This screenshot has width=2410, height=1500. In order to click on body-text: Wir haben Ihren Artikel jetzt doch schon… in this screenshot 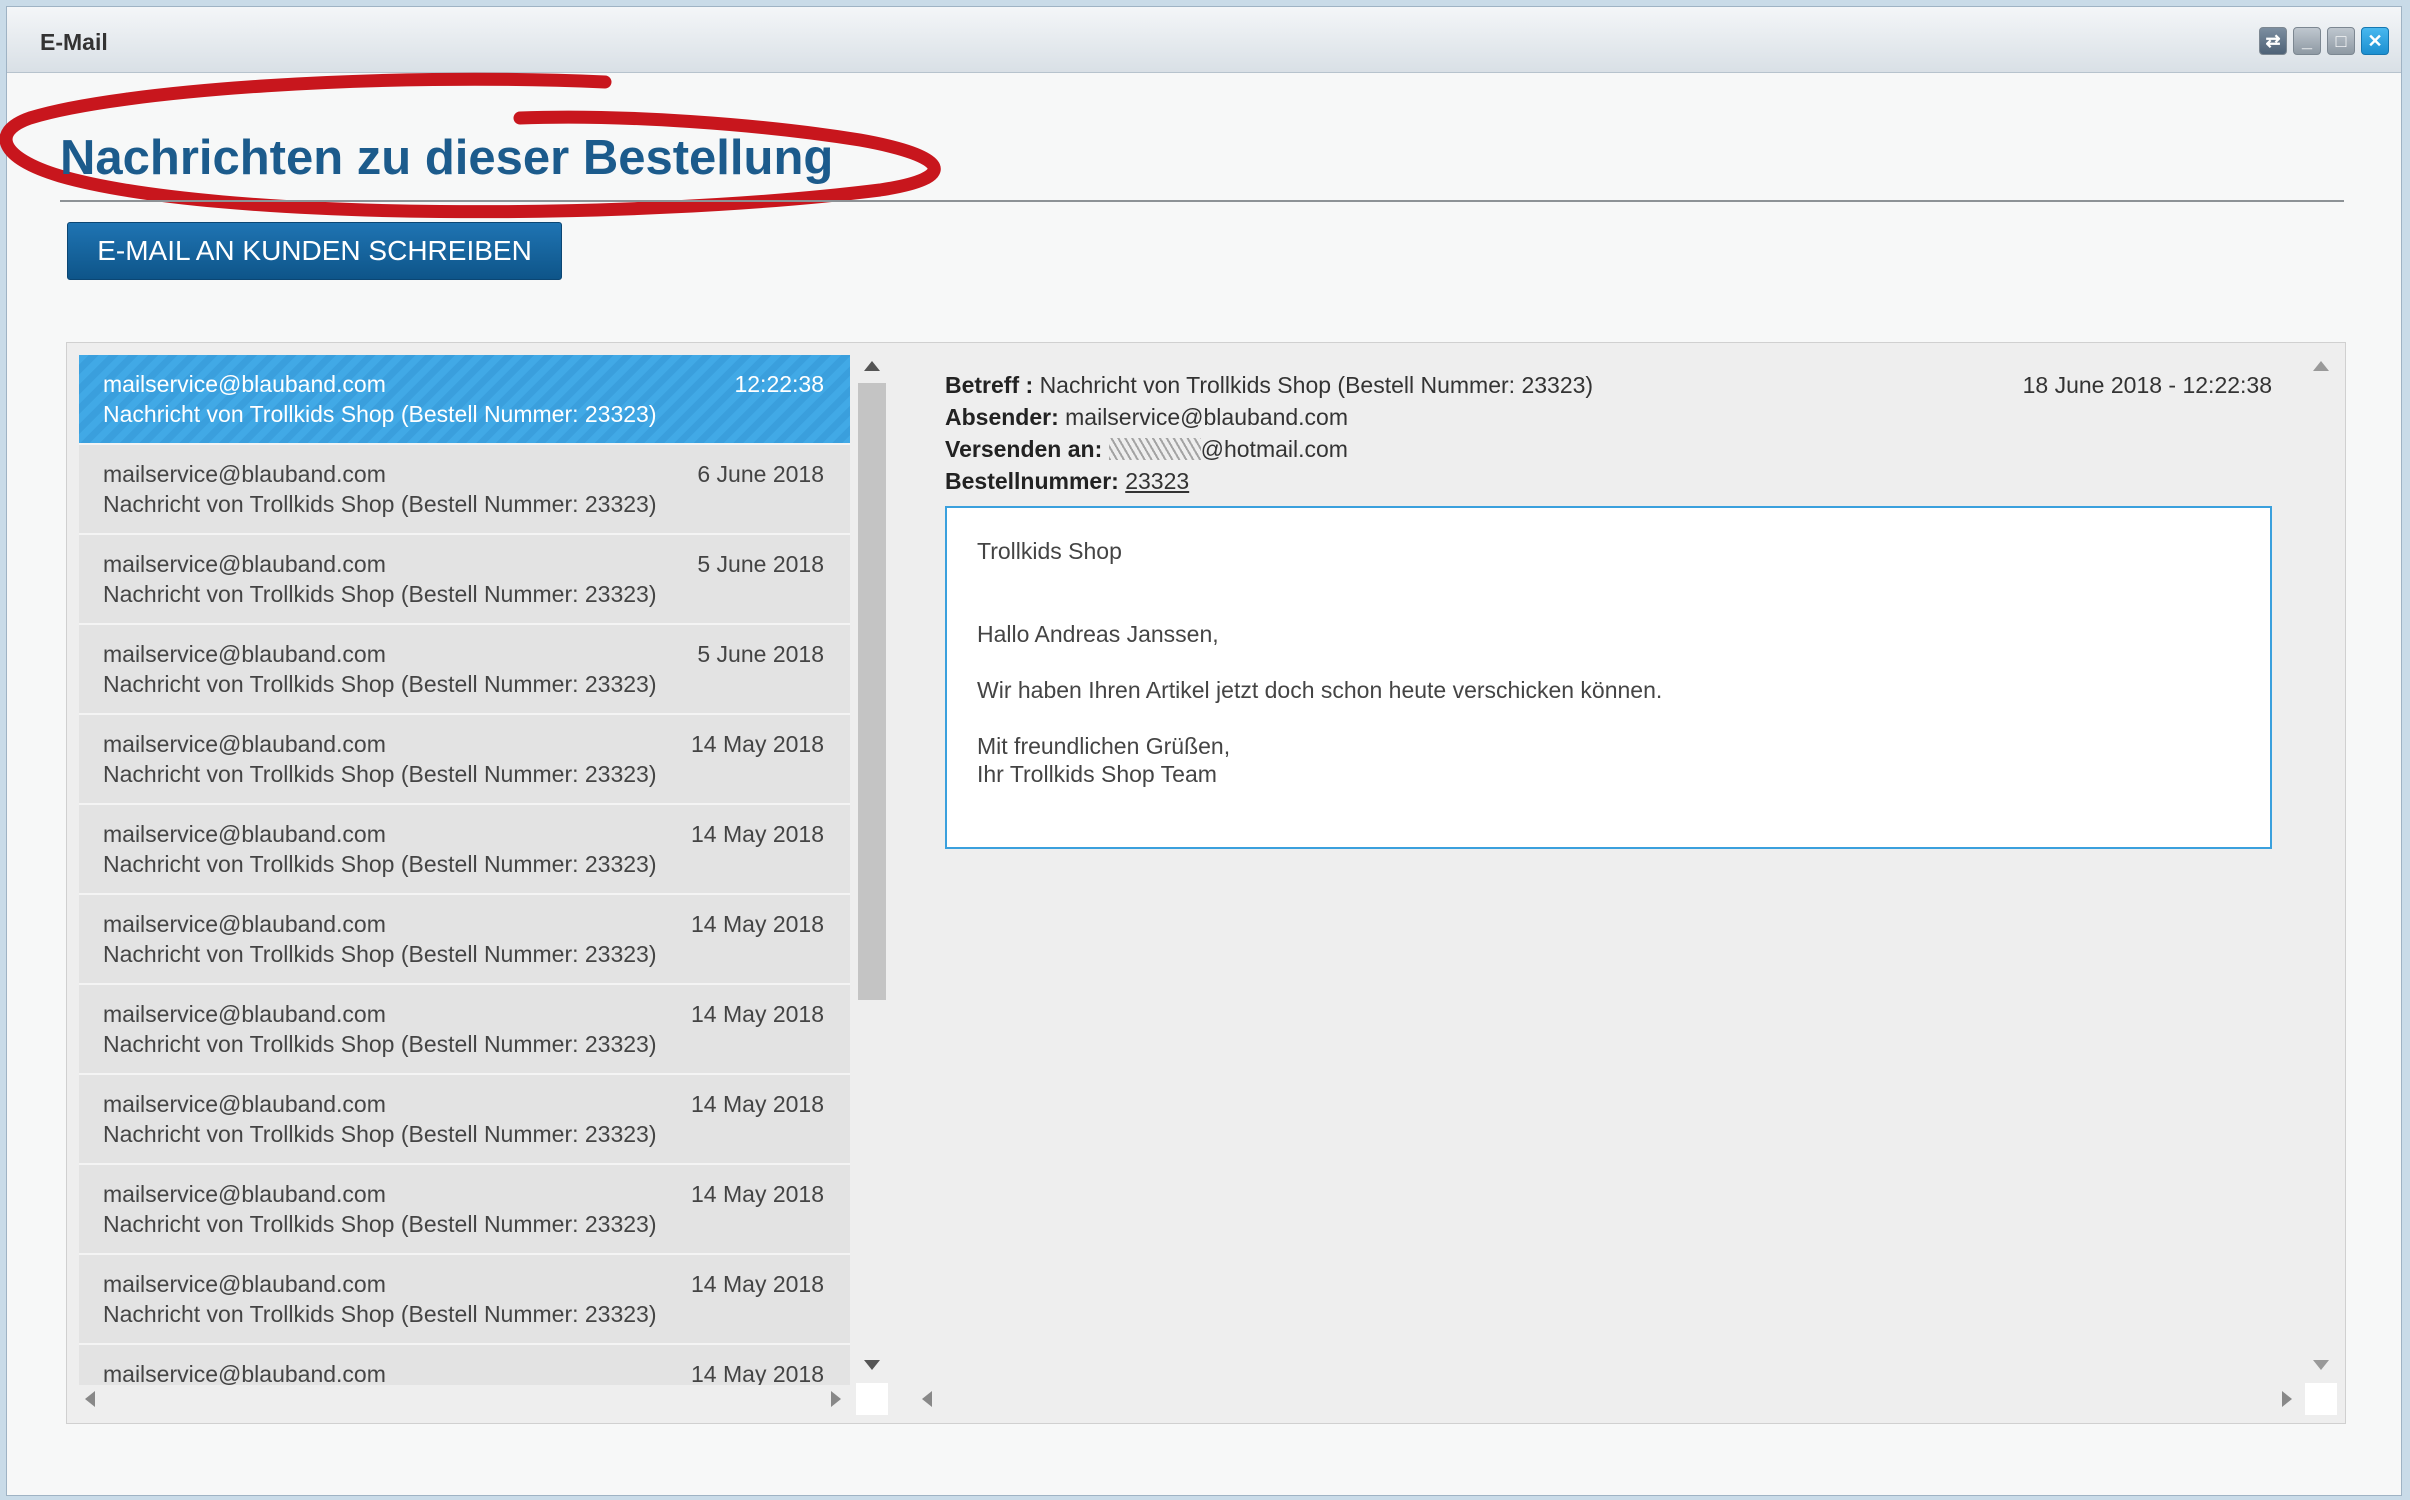, I will do `click(1320, 690)`.